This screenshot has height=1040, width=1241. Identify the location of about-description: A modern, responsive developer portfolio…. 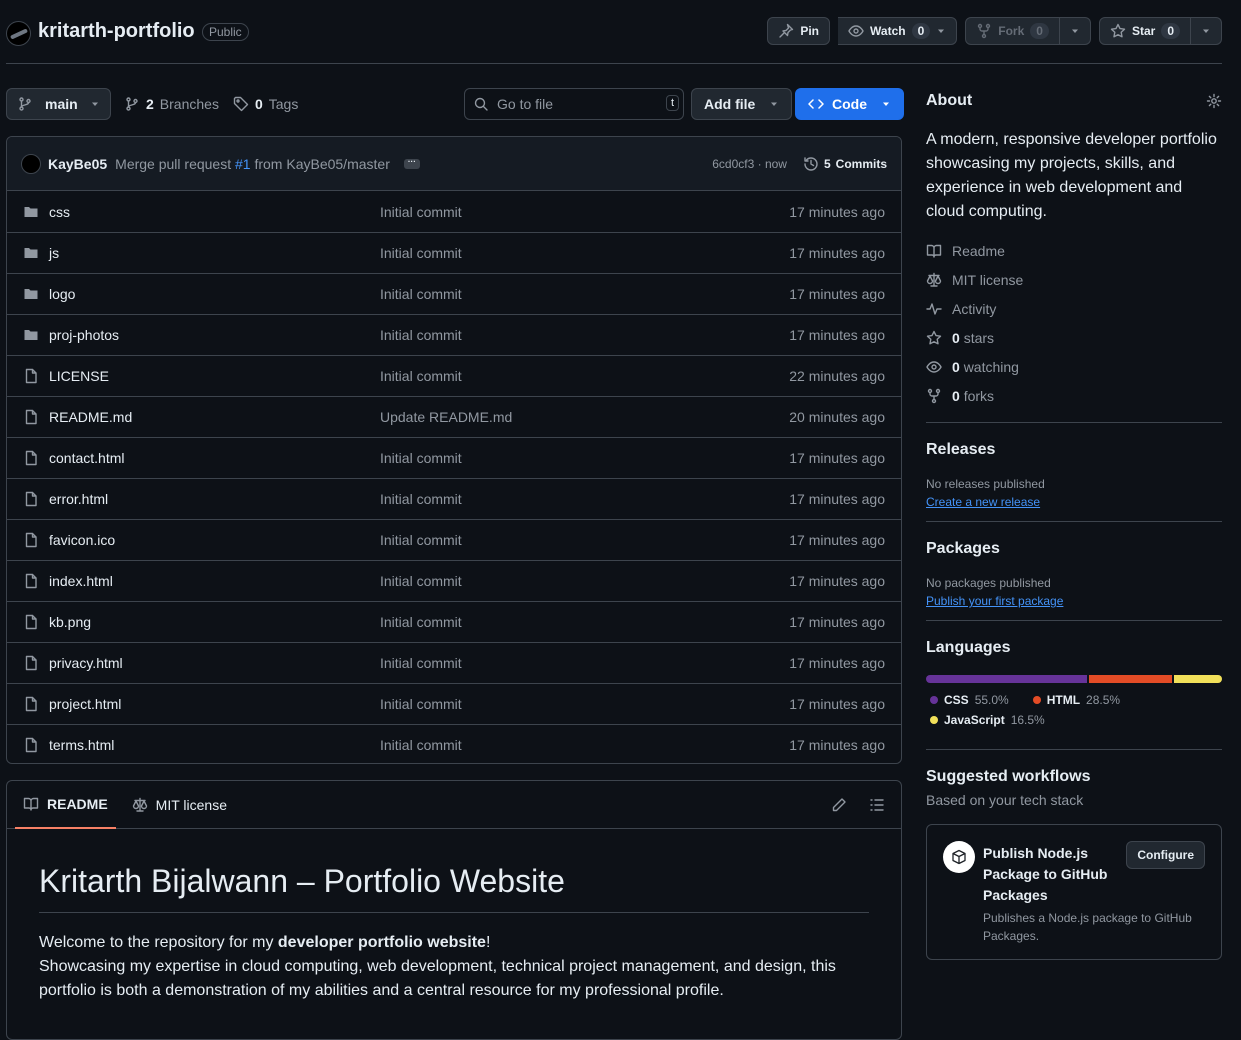
(1071, 175).